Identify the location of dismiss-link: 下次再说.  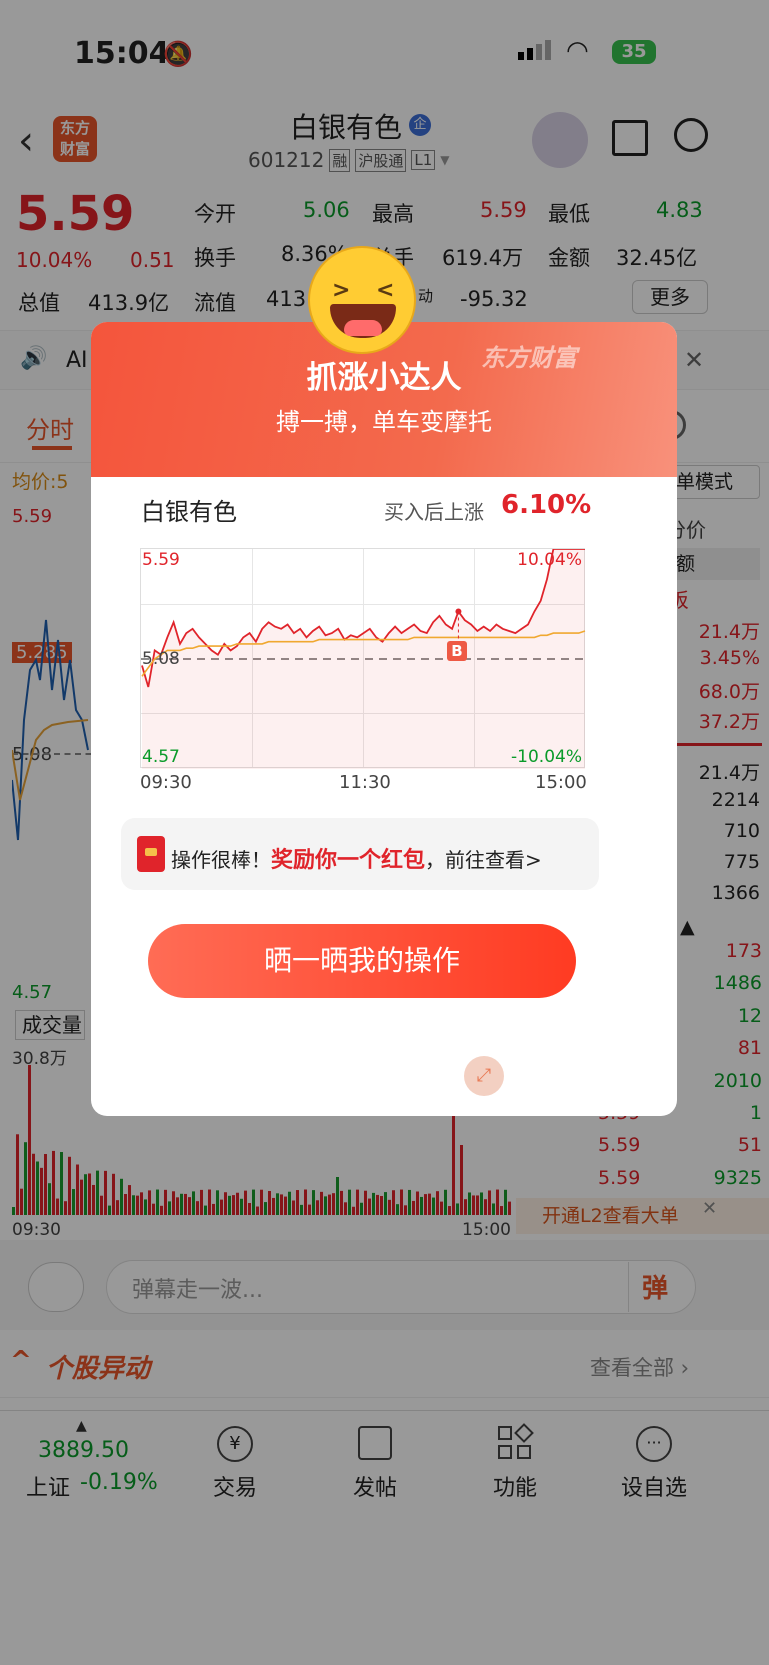
(384, 1083).